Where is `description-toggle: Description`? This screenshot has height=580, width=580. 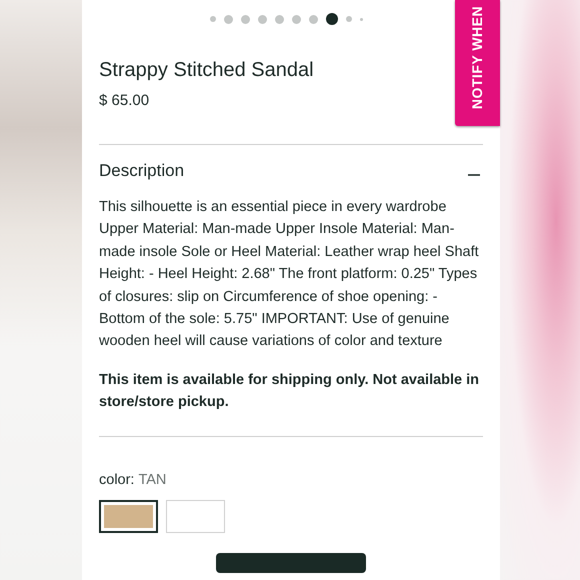 description-toggle: Description is located at coordinates (291, 171).